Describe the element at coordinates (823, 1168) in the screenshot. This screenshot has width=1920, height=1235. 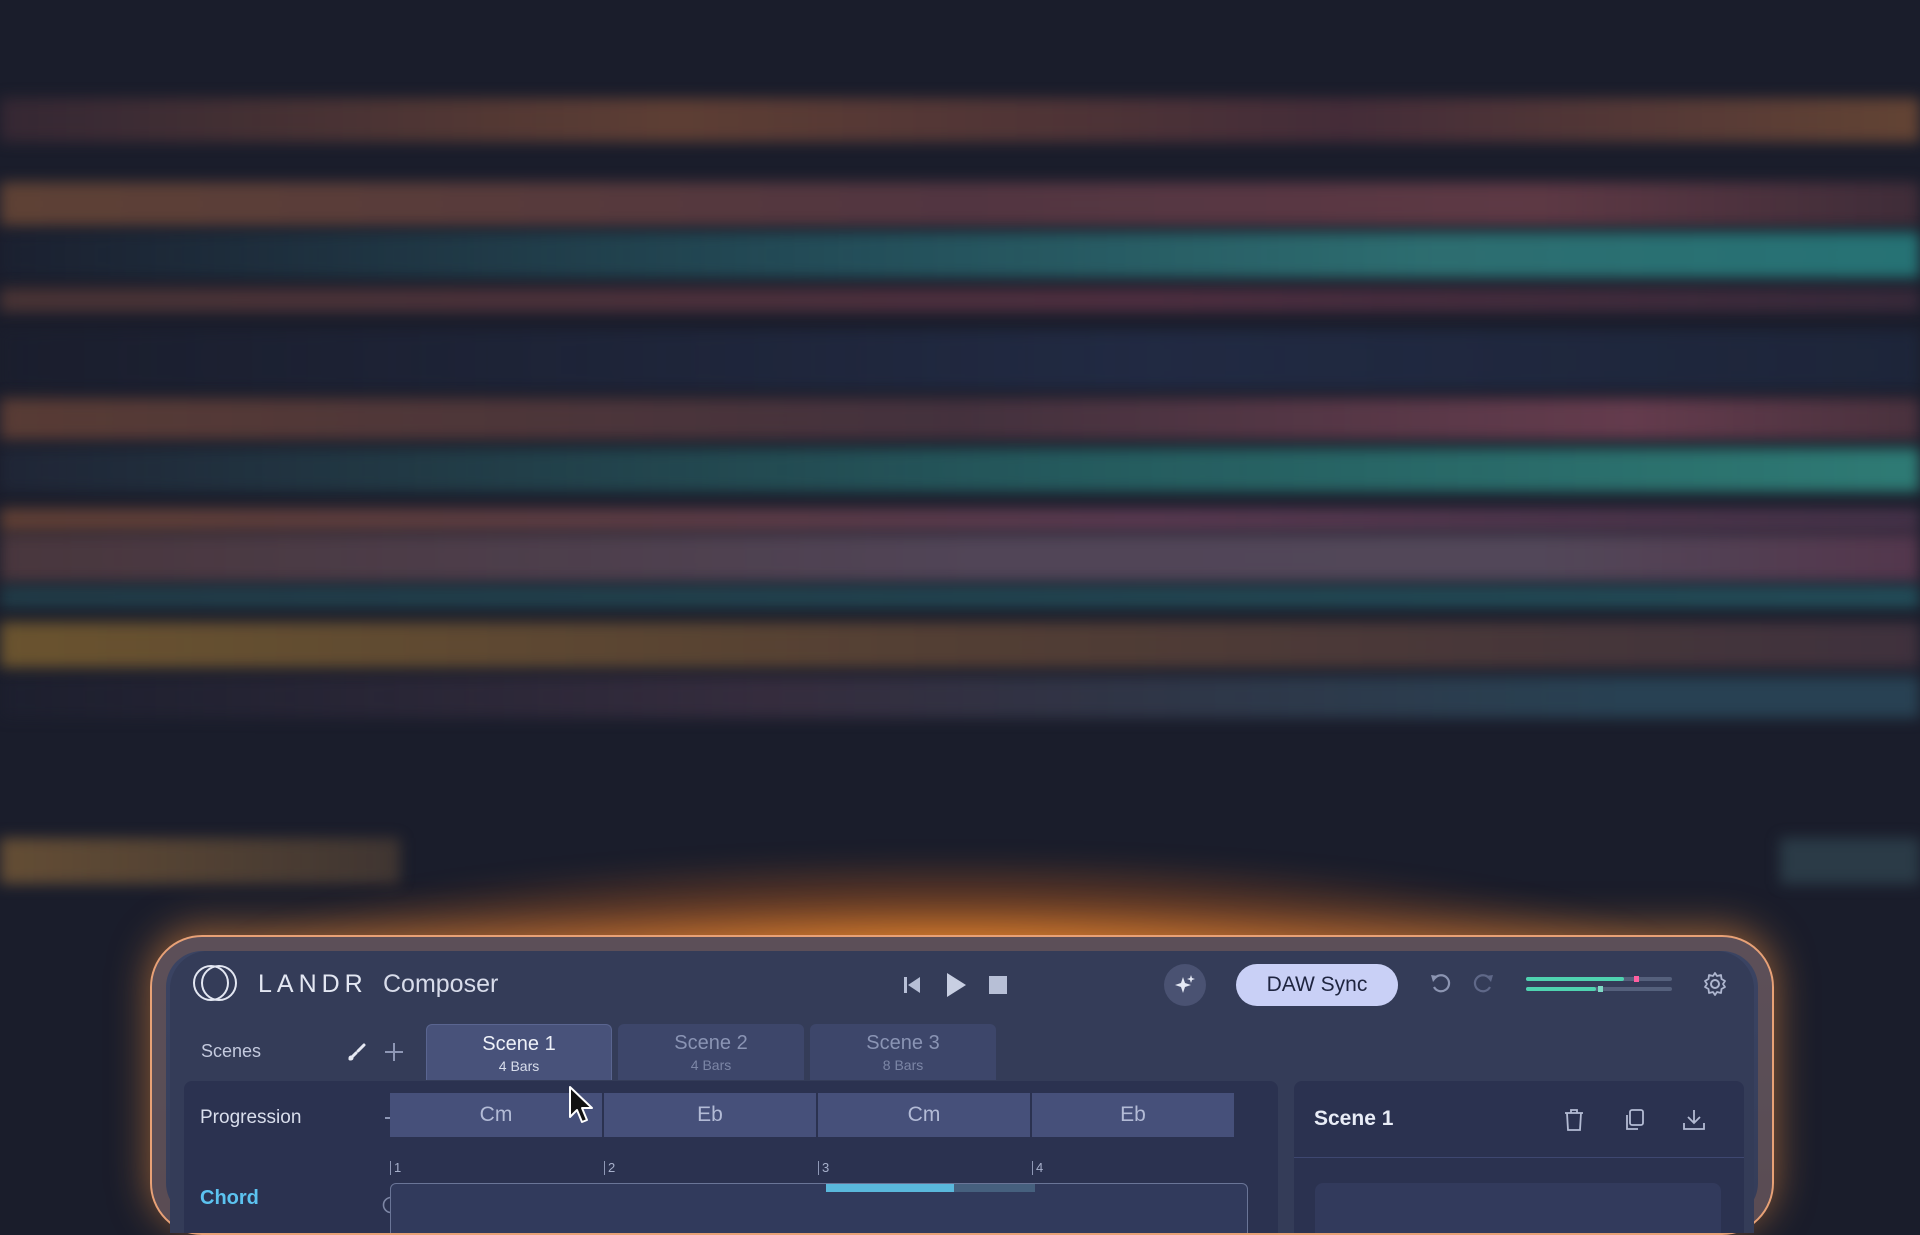
I see `bar-number: 3` at that location.